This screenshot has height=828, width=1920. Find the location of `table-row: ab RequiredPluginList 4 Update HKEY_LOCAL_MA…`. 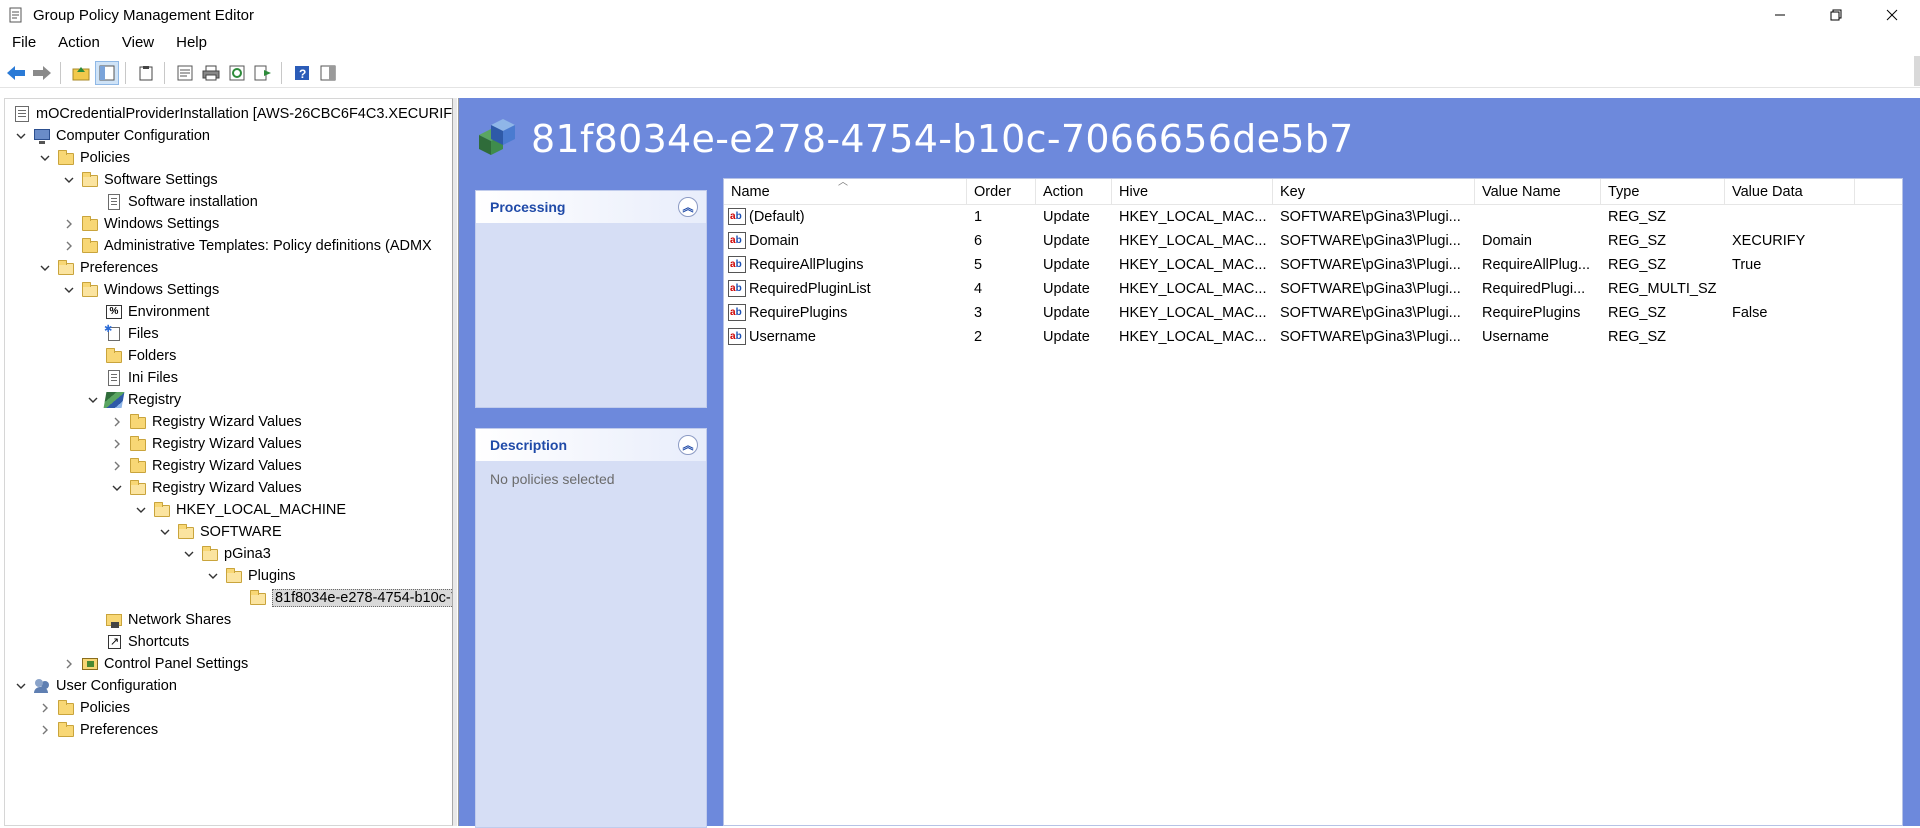

table-row: ab RequiredPluginList 4 Update HKEY_LOCAL_MA… is located at coordinates (1313, 289).